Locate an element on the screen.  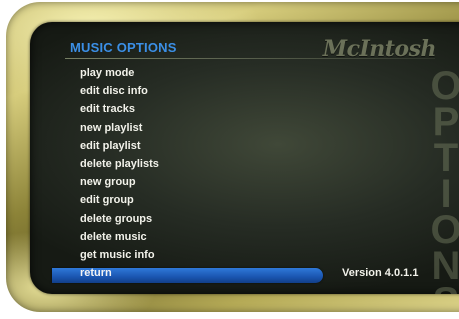
watermark-letter: P is located at coordinates (445, 122).